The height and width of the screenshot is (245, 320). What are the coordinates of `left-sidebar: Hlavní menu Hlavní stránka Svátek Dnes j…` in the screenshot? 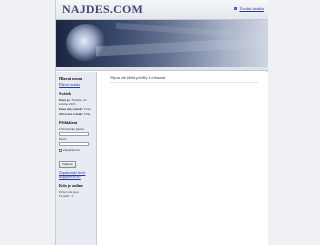 It's located at (76, 158).